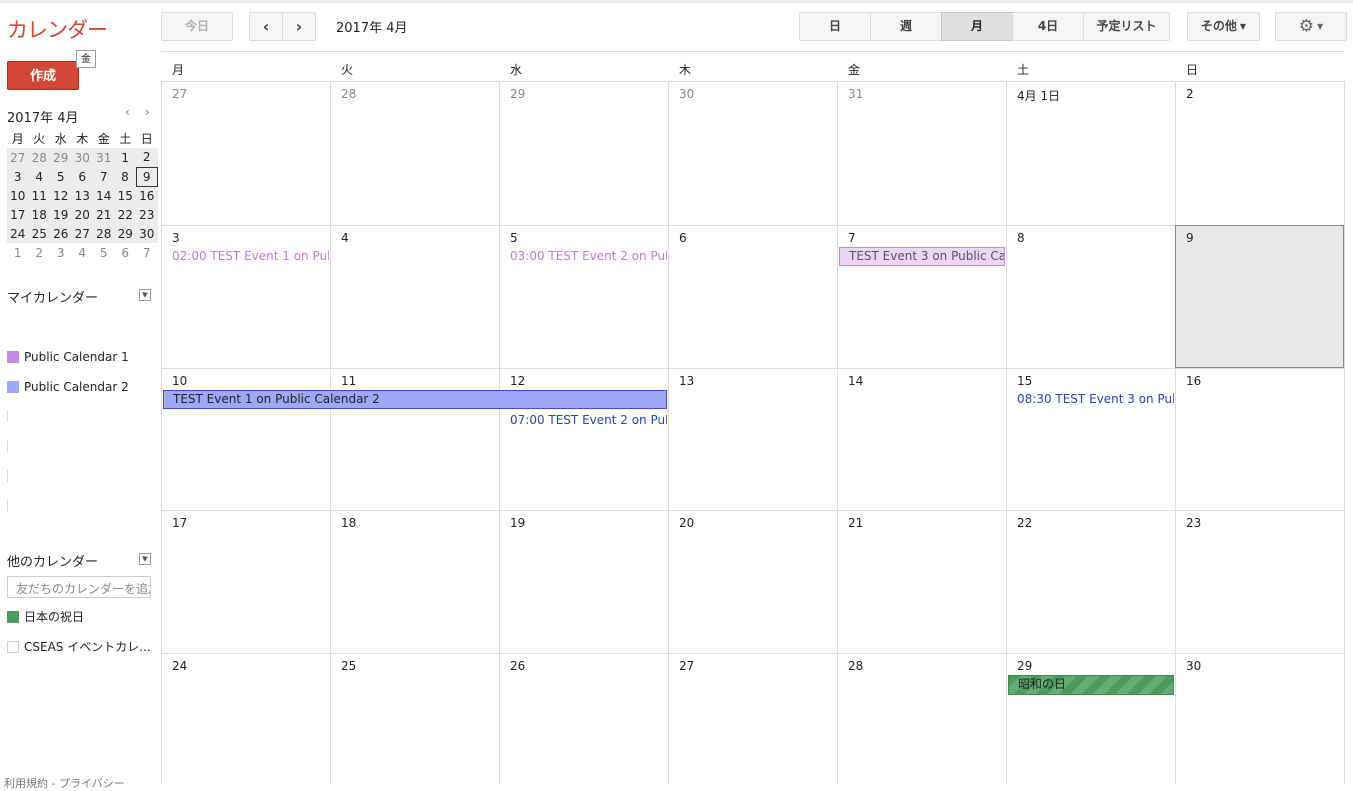 This screenshot has width=1353, height=791. Describe the element at coordinates (1311, 26) in the screenshot. I see `settings-button: ⚙ ▼` at that location.